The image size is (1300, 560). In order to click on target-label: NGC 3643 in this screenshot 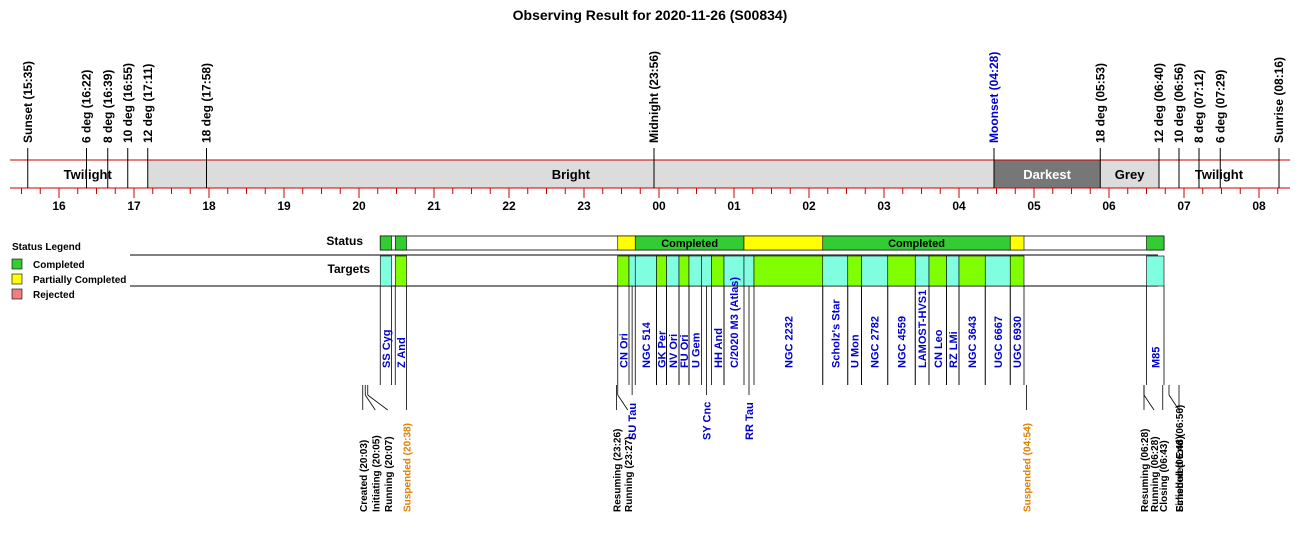, I will do `click(973, 342)`.